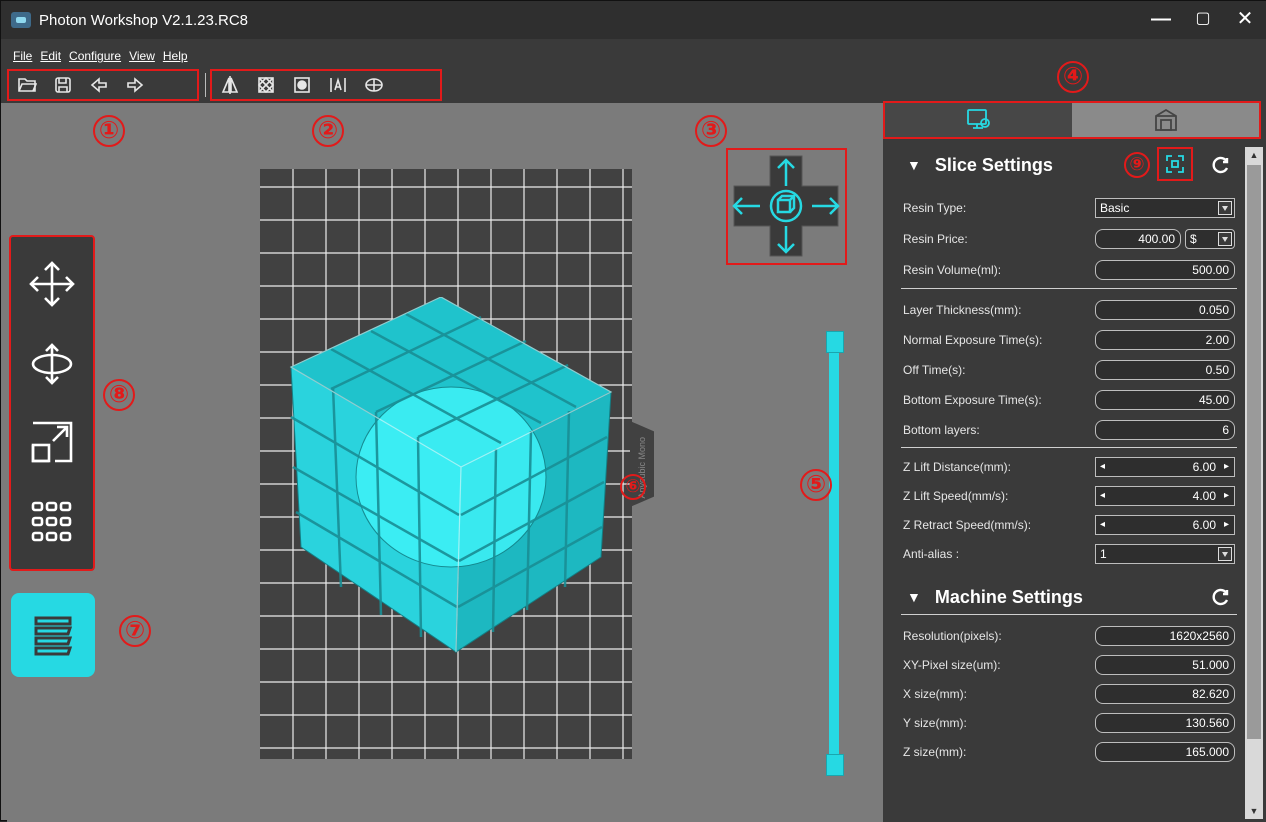 Image resolution: width=1266 pixels, height=822 pixels. I want to click on bottom-layers-input: 6, so click(1165, 430).